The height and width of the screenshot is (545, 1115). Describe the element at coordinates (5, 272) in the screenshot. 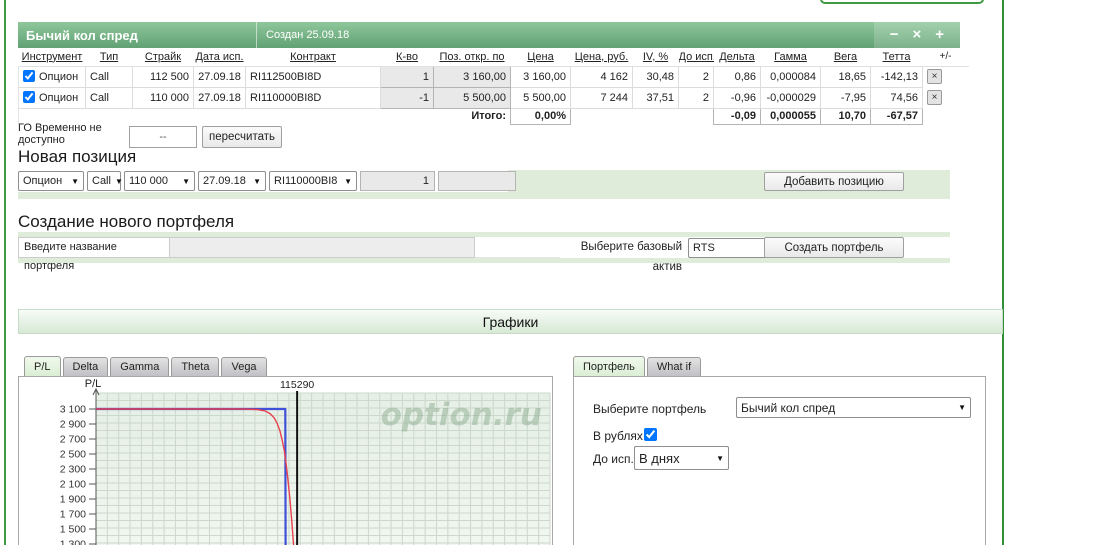

I see `left-frame-line` at that location.